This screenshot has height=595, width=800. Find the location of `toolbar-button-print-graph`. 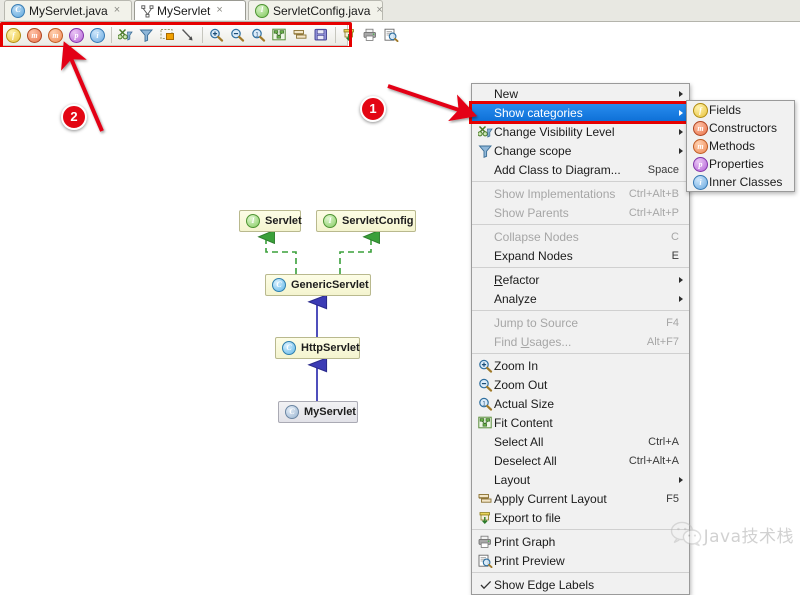

toolbar-button-print-graph is located at coordinates (370, 35).